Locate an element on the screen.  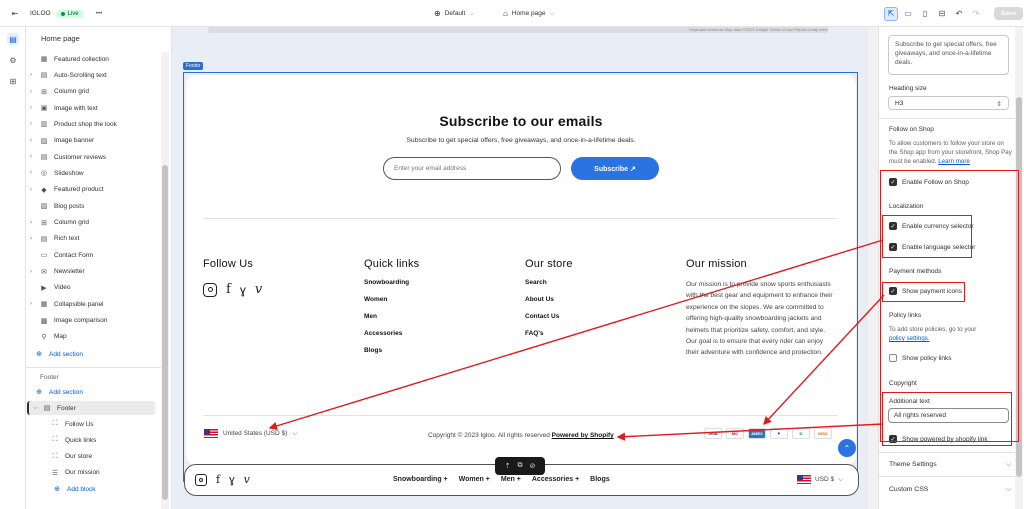
section-item: ▧ Blog posts is located at coordinates (92, 206).